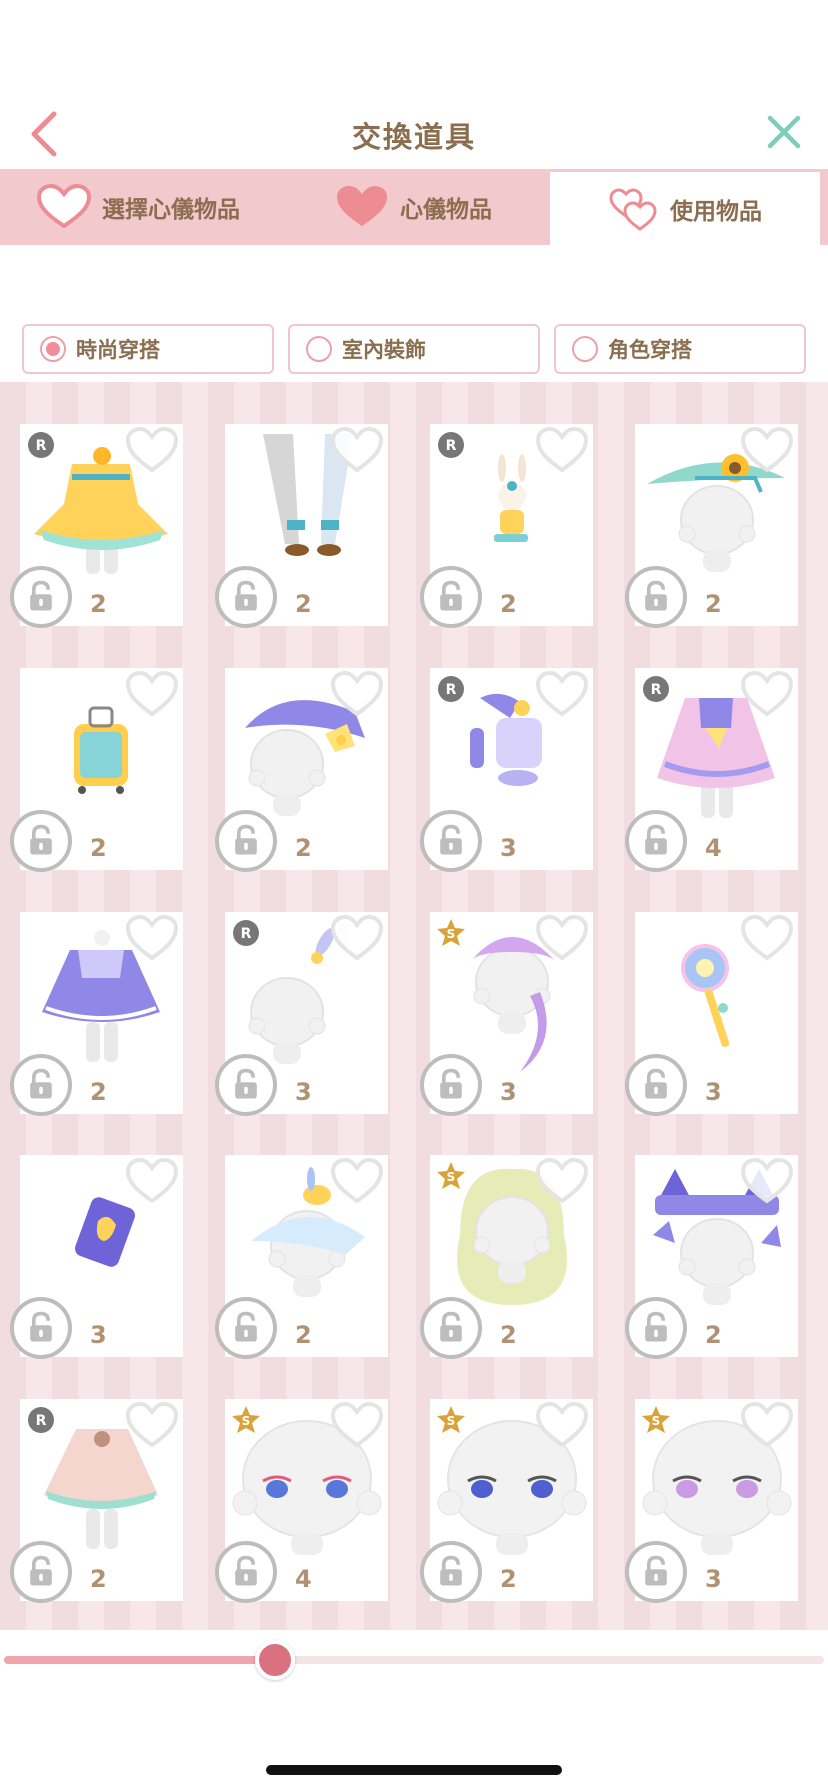 This screenshot has width=828, height=1792. What do you see at coordinates (413, 137) in the screenshot?
I see `page-title: 交換道具` at bounding box center [413, 137].